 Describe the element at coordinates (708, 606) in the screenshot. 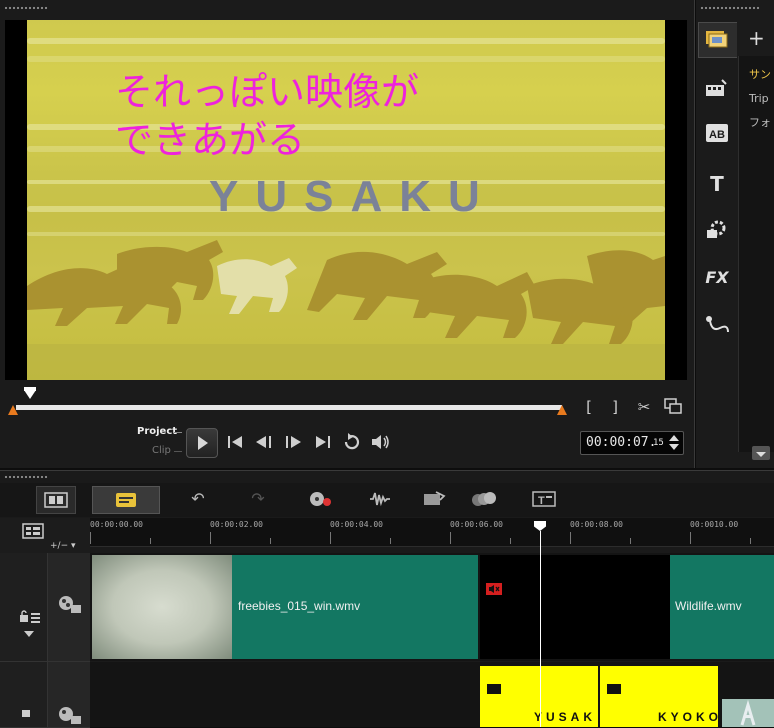

I see `clip-name: Wildlife.wmv` at that location.